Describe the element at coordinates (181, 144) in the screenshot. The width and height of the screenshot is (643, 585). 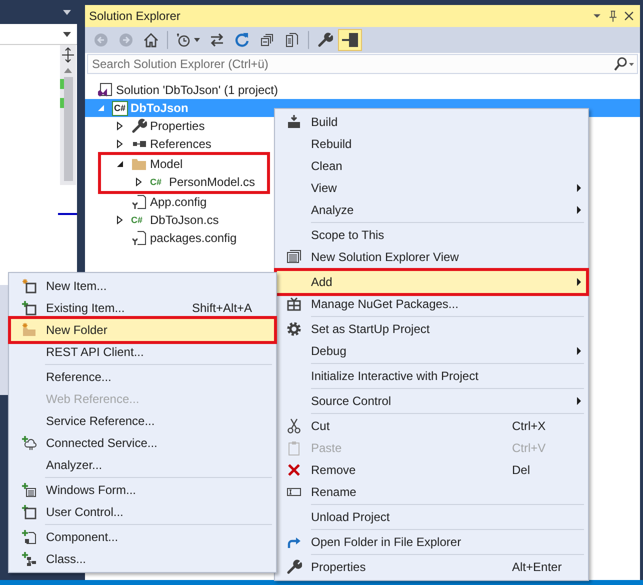
I see `item-label: References` at that location.